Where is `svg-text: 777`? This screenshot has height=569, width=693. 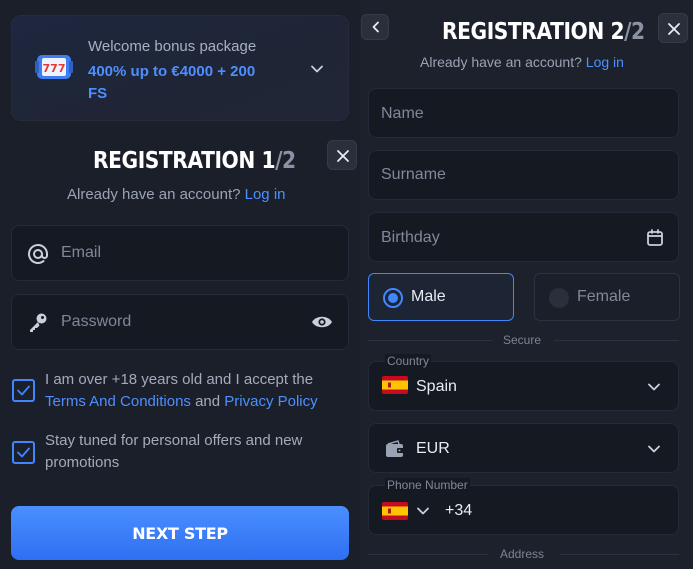
svg-text: 777 is located at coordinates (54, 68).